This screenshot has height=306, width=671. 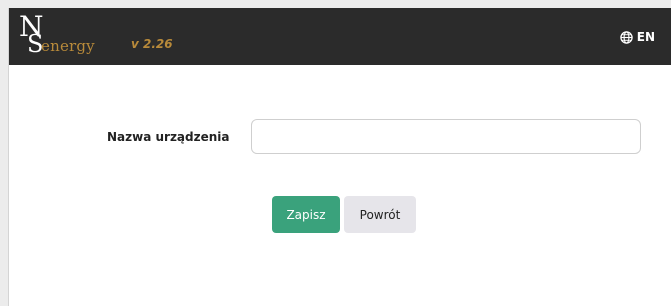 What do you see at coordinates (446, 136) in the screenshot?
I see `device-name-input` at bounding box center [446, 136].